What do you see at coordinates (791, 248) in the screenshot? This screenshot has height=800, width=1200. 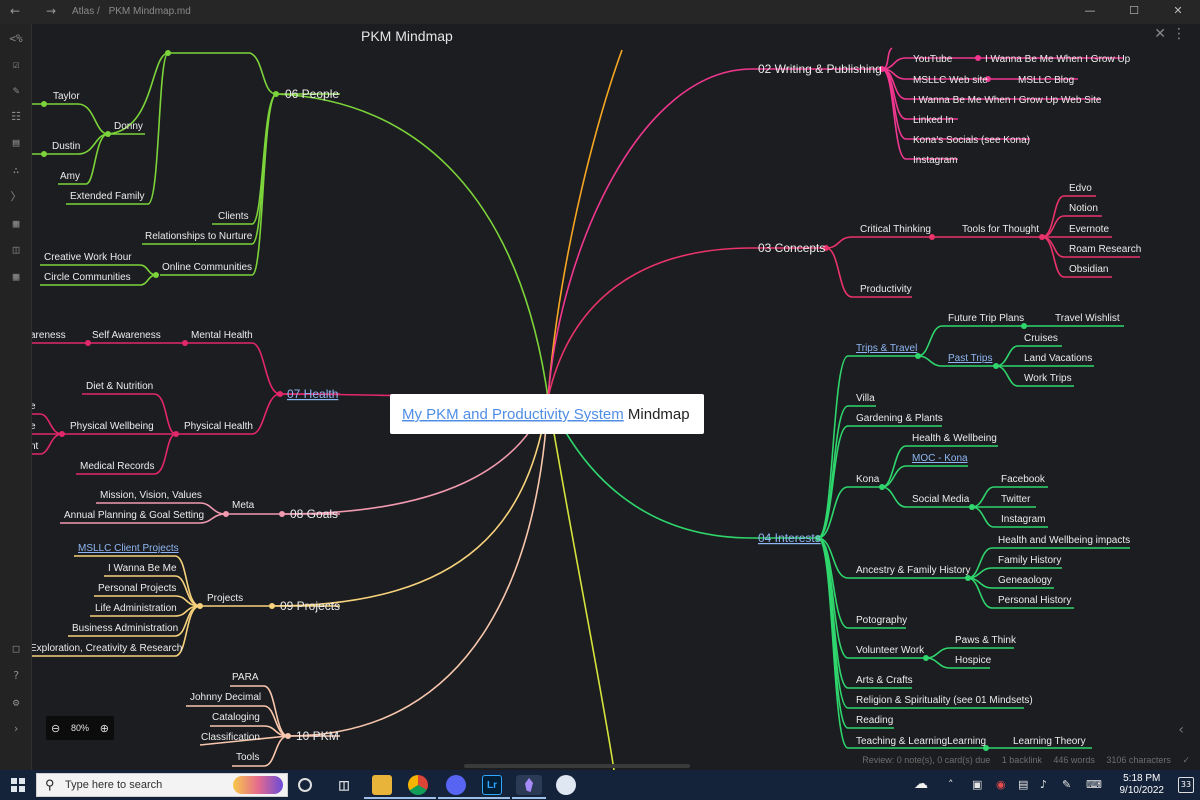 I see `branch-concepts: 03 Concepts` at bounding box center [791, 248].